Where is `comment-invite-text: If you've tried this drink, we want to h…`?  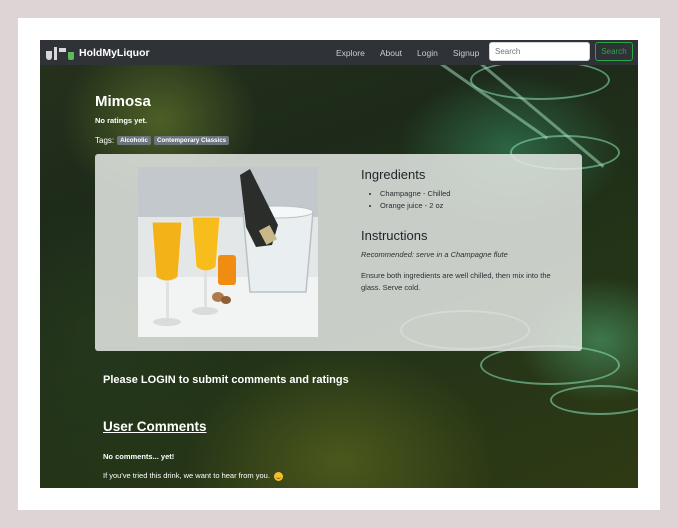
comment-invite-text: If you've tried this drink, we want to h… is located at coordinates (193, 476).